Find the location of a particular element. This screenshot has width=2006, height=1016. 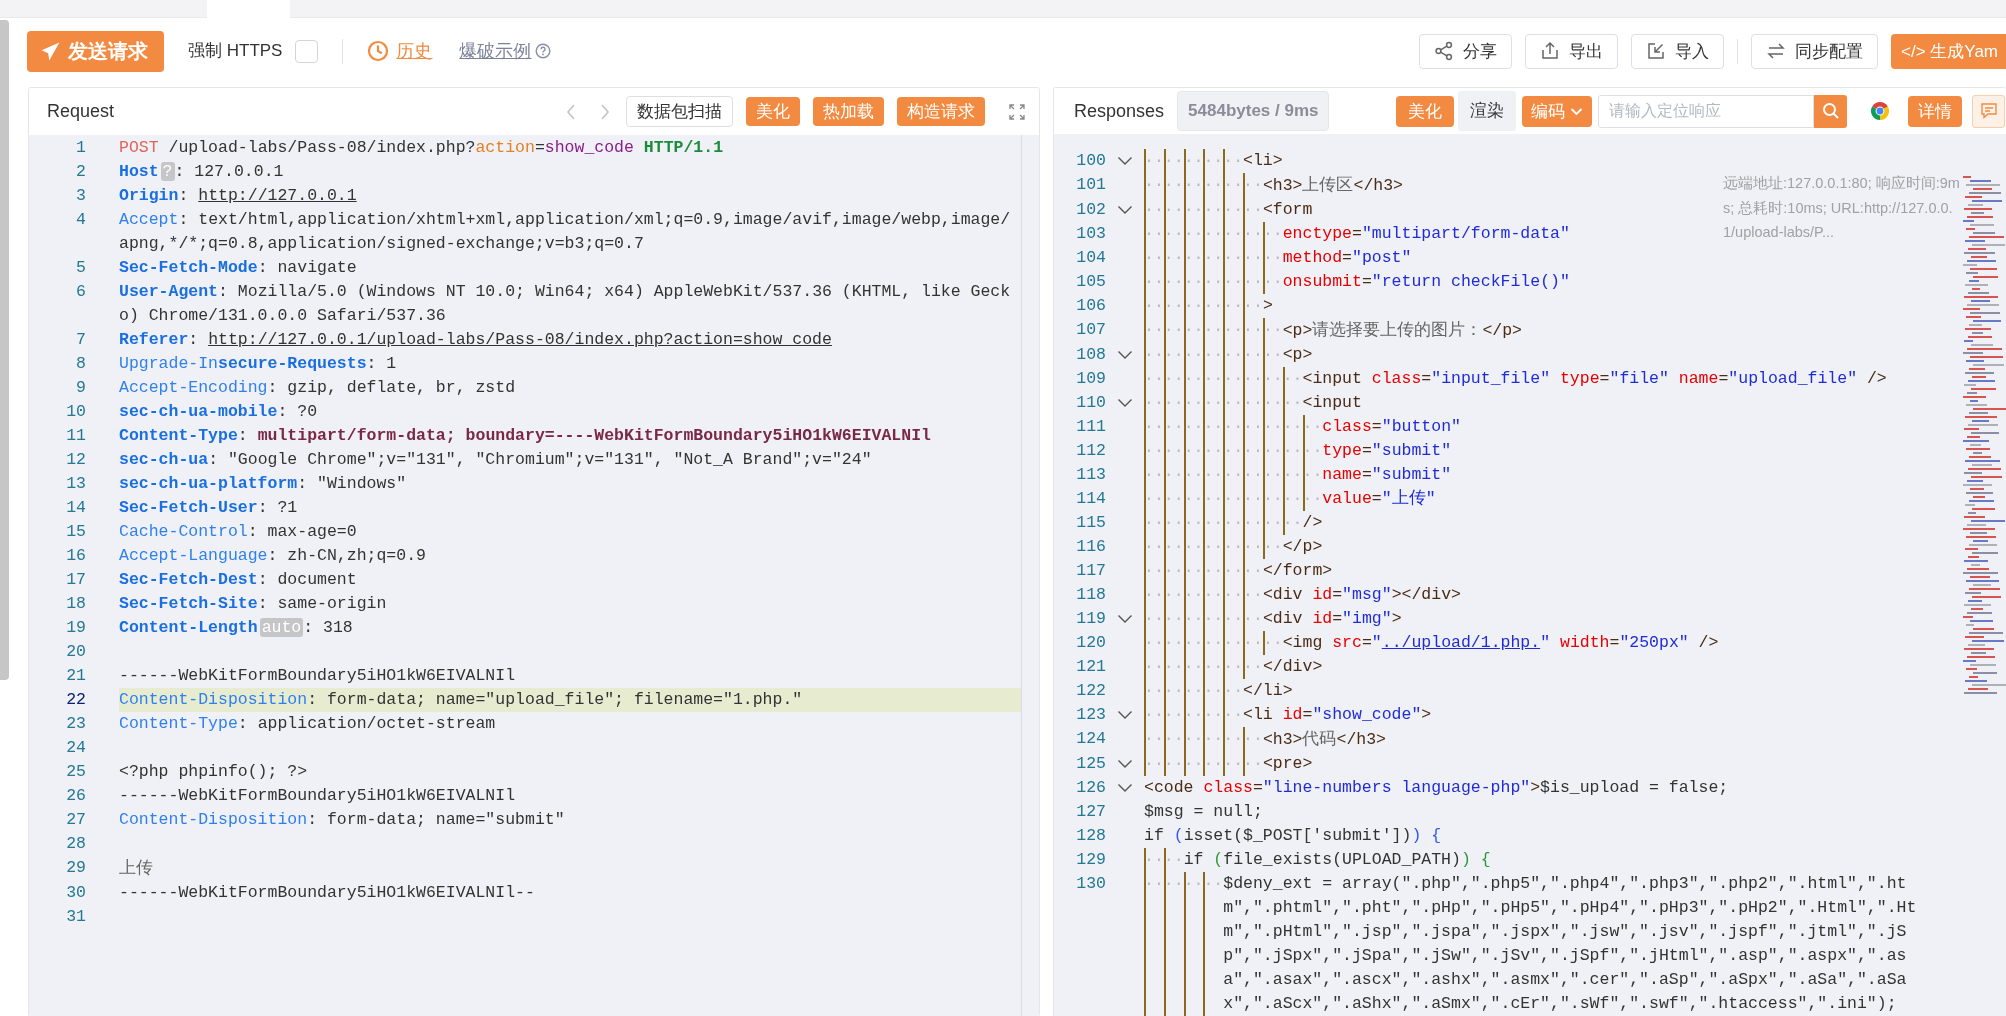

view-tab: 渲染 is located at coordinates (1487, 111).